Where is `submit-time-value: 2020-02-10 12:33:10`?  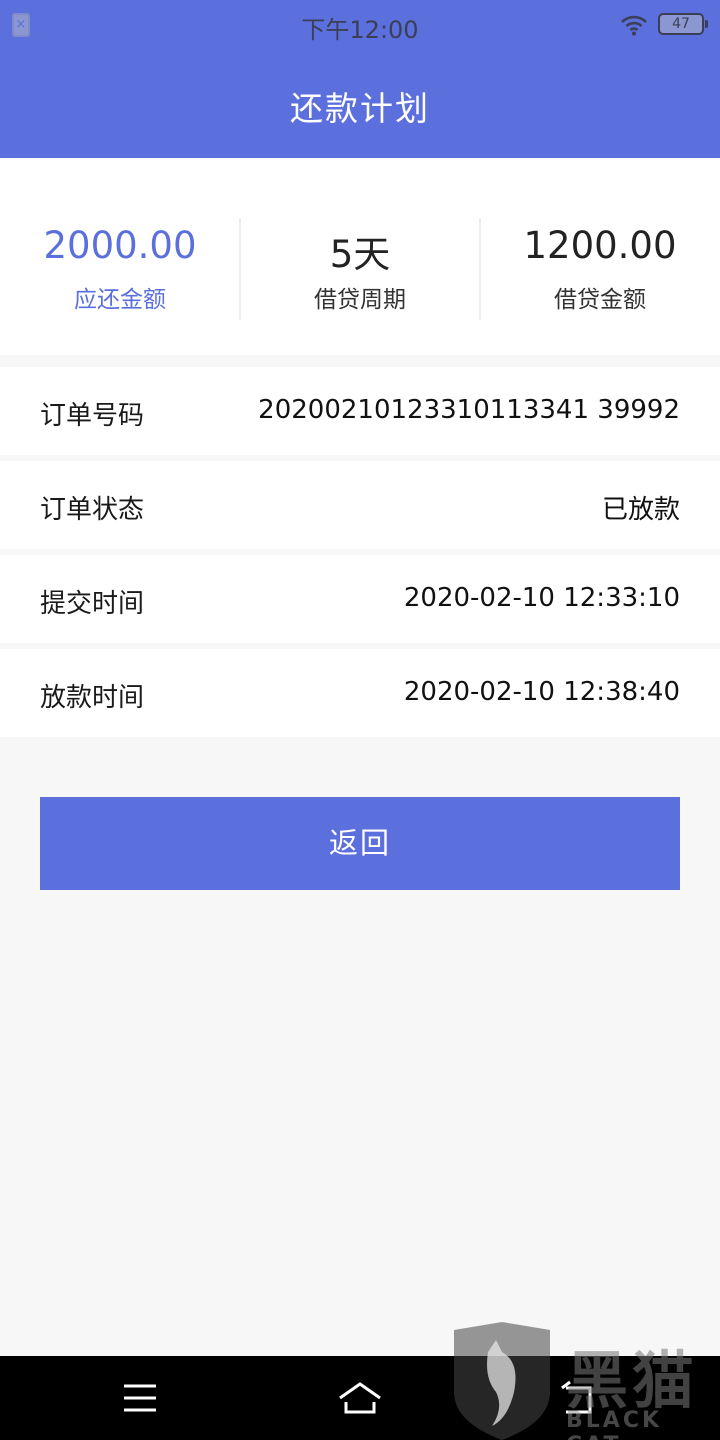
submit-time-value: 2020-02-10 12:33:10 is located at coordinates (541, 598).